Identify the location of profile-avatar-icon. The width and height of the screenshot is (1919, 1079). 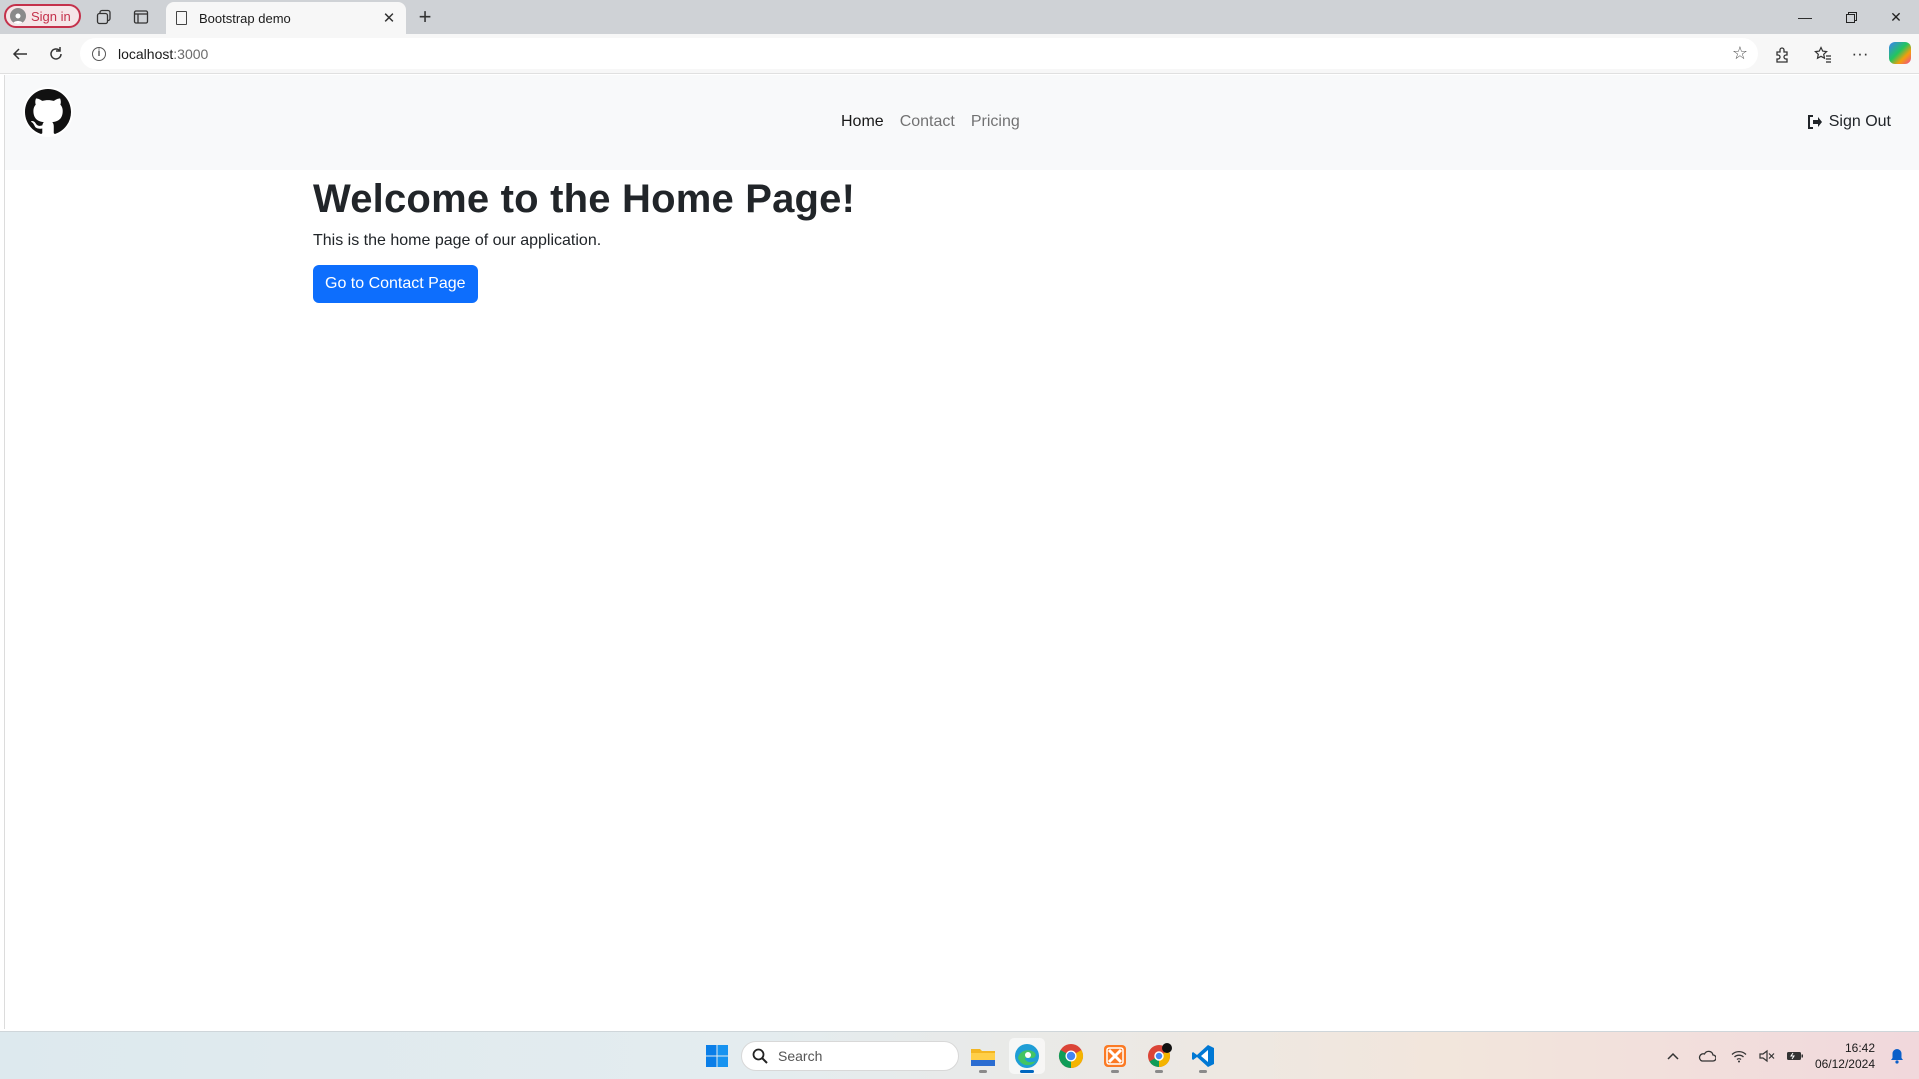
(18, 16).